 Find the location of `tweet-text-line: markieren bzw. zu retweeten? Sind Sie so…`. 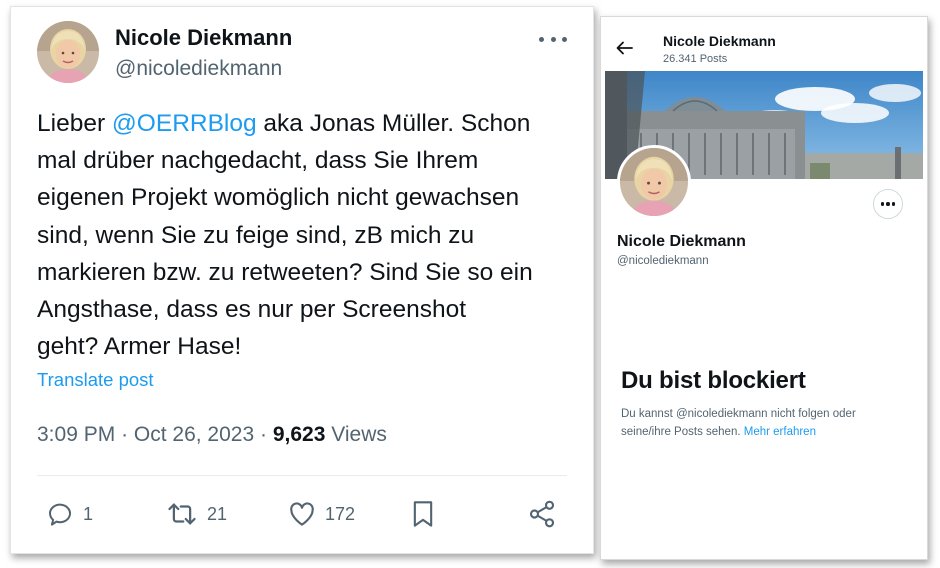

tweet-text-line: markieren bzw. zu retweeten? Sind Sie so… is located at coordinates (285, 272).